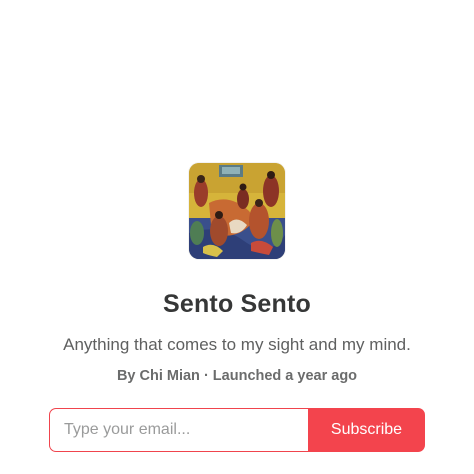 This screenshot has height=474, width=474. What do you see at coordinates (237, 211) in the screenshot?
I see `publication-cover-image` at bounding box center [237, 211].